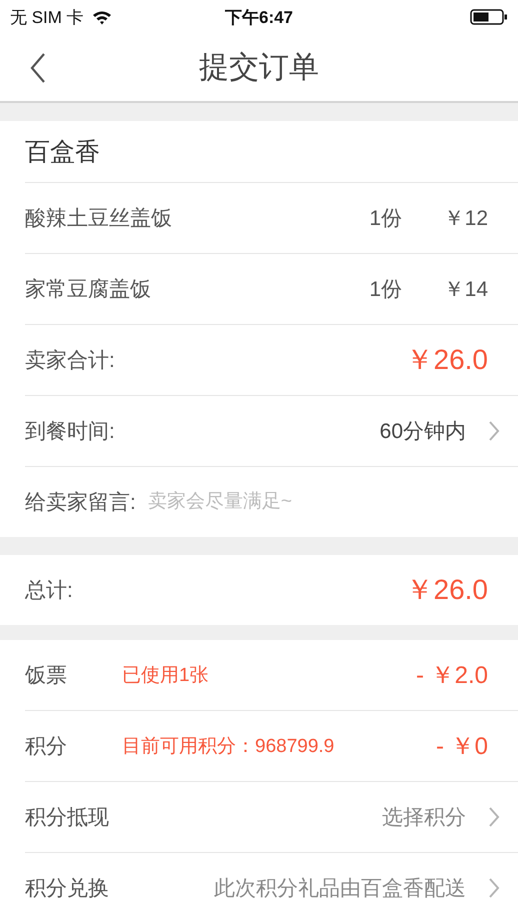  What do you see at coordinates (99, 219) in the screenshot?
I see `item-name: 酸辣土豆丝盖饭` at bounding box center [99, 219].